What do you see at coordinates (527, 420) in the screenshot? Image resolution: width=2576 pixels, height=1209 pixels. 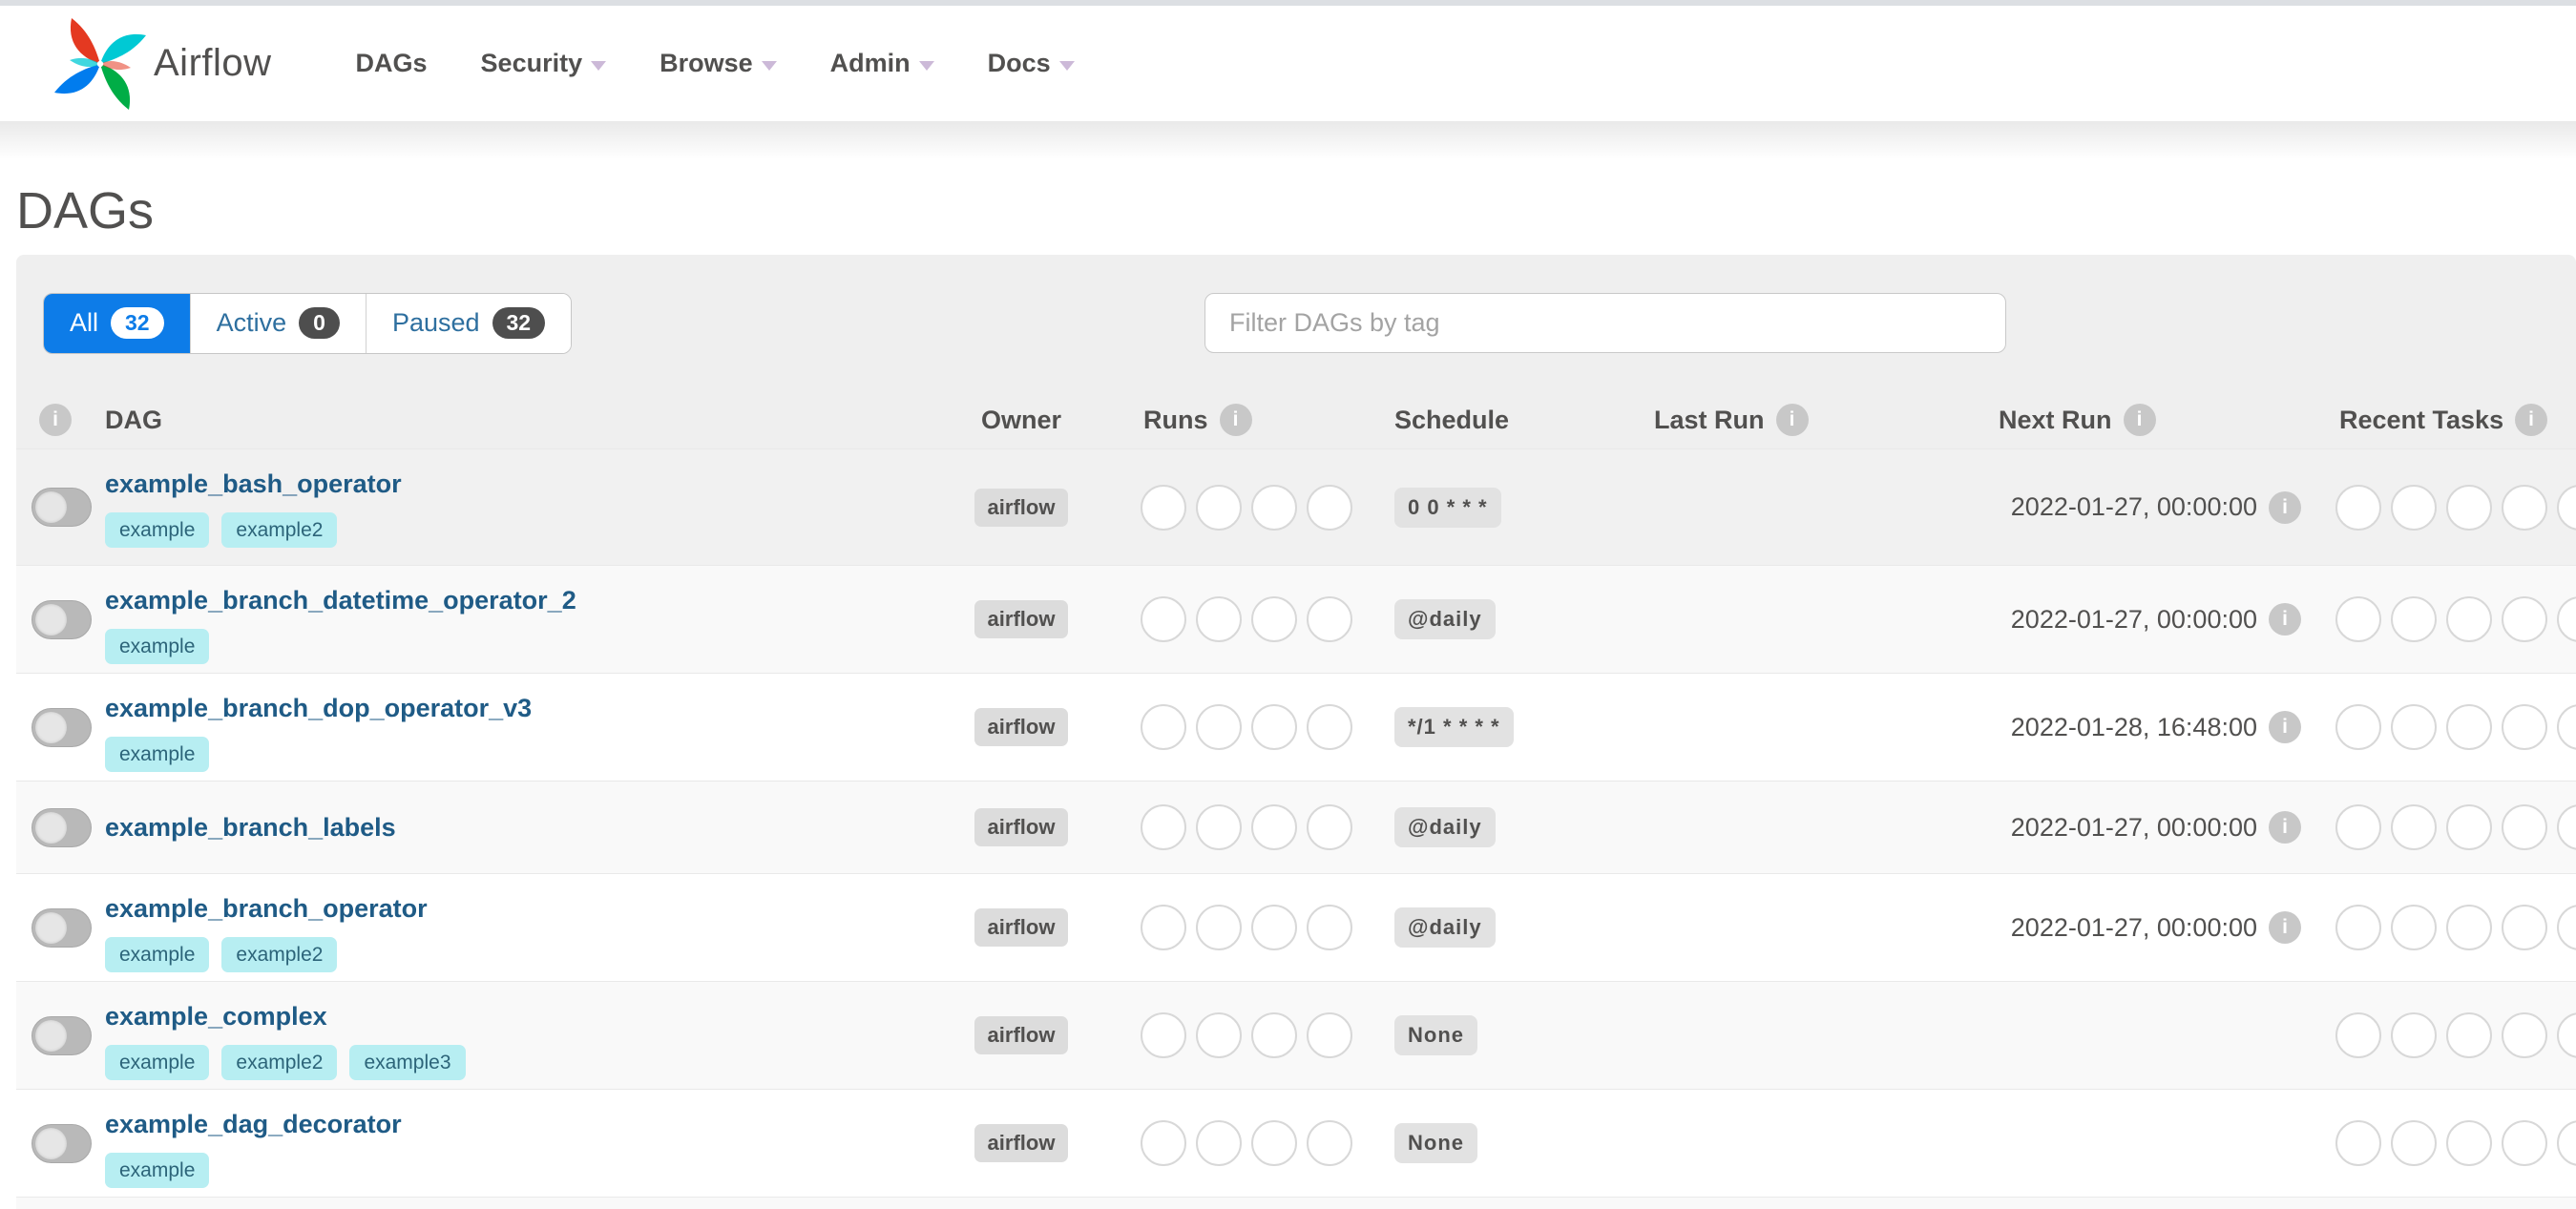 I see `column-header-dag: DAG` at bounding box center [527, 420].